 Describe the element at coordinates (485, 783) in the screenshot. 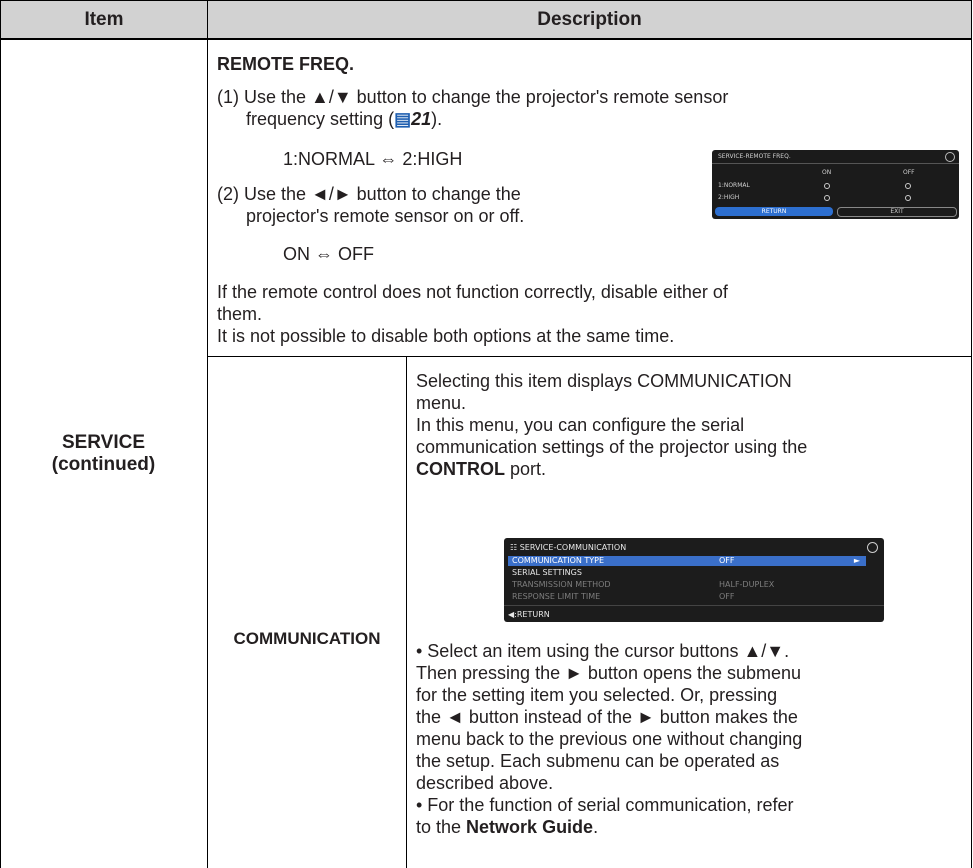

I see `comm-b7: described above.` at that location.